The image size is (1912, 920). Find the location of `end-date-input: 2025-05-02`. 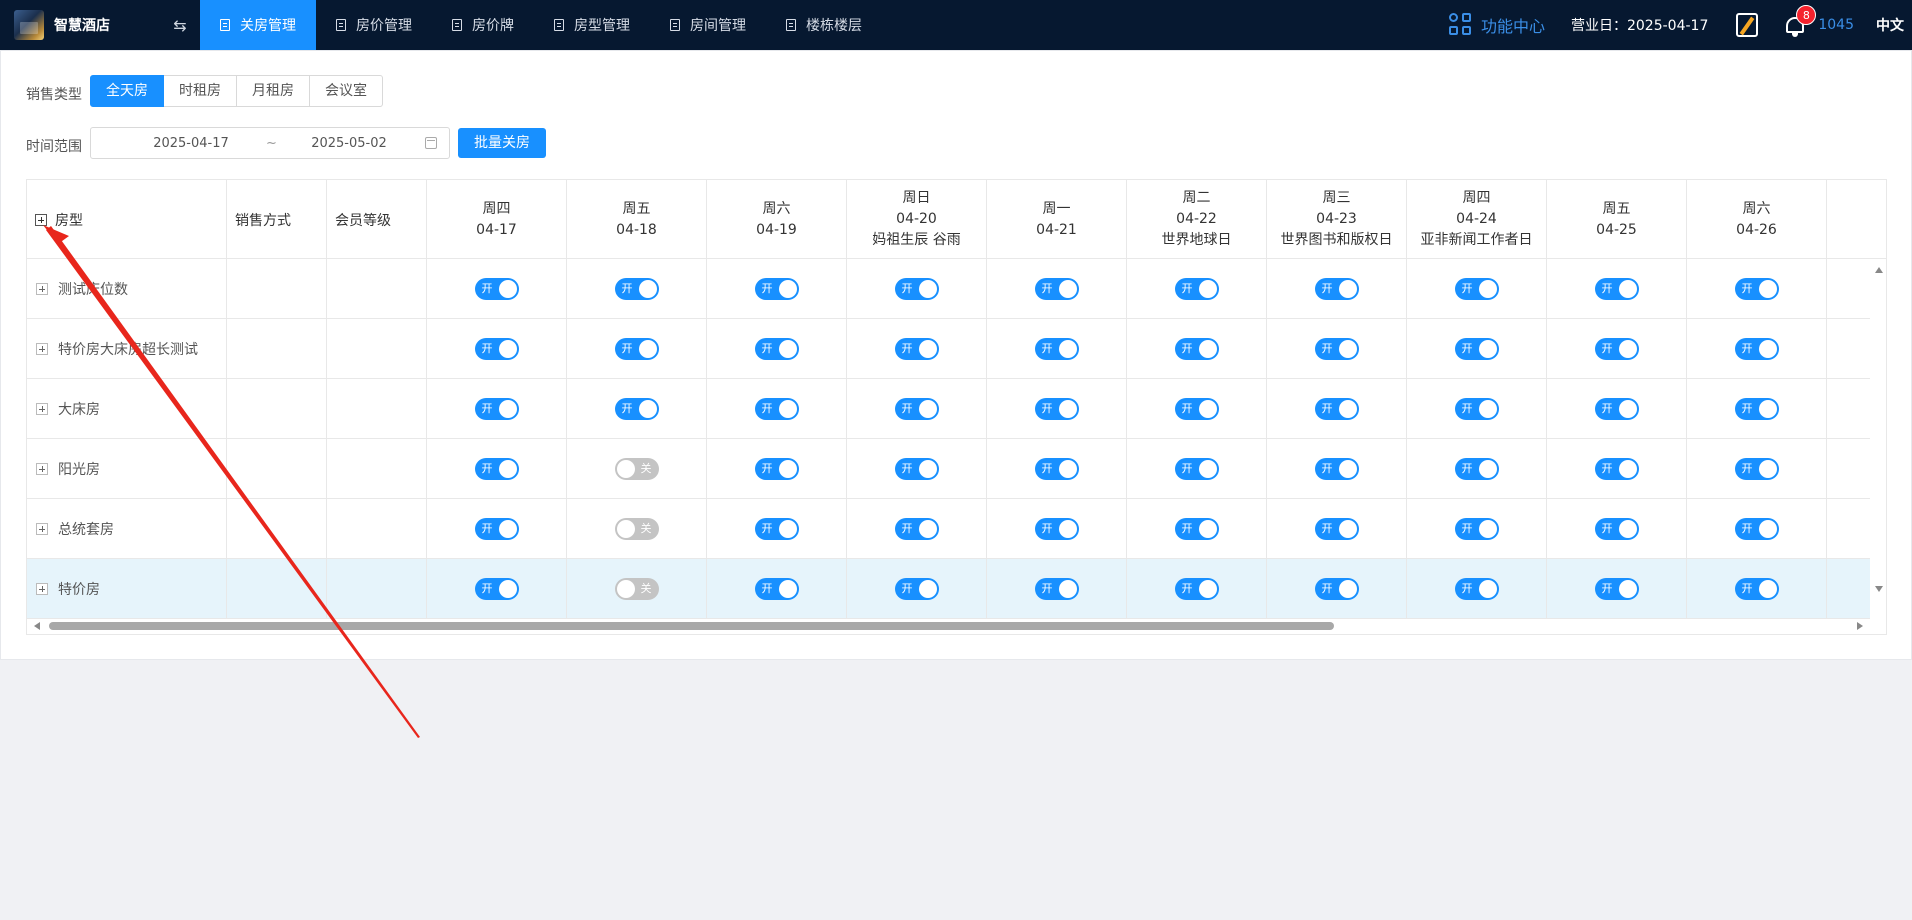

end-date-input: 2025-05-02 is located at coordinates (349, 143).